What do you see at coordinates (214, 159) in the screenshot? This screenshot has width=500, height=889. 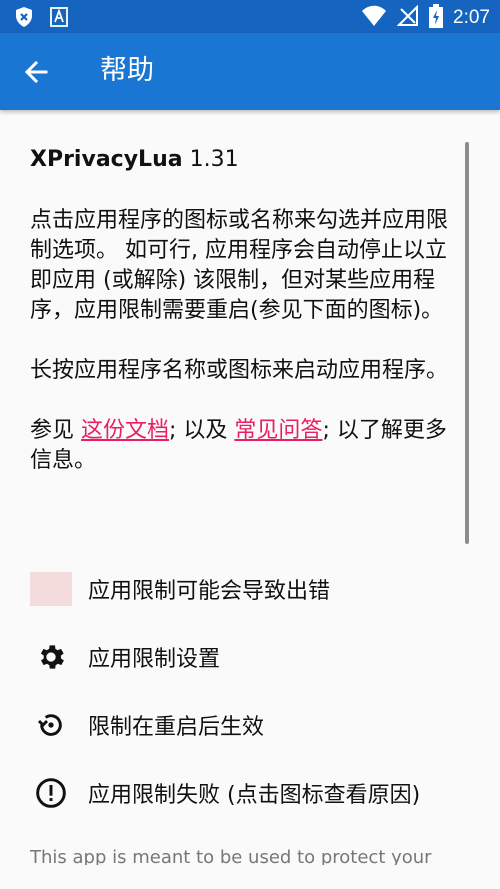 I see `app-version: 1.31` at bounding box center [214, 159].